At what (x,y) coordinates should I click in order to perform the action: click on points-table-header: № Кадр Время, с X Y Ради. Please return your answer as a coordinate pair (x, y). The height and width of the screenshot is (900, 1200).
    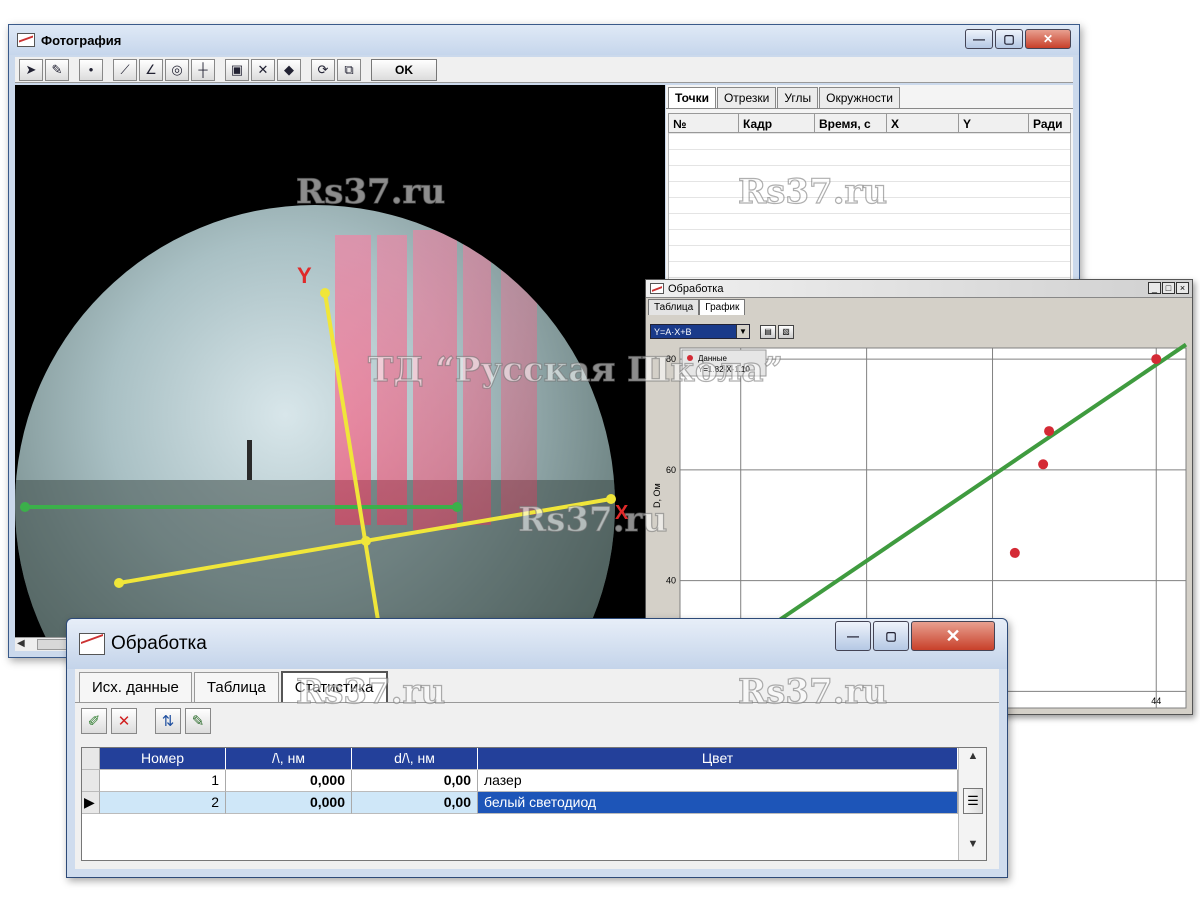
    Looking at the image, I should click on (869, 123).